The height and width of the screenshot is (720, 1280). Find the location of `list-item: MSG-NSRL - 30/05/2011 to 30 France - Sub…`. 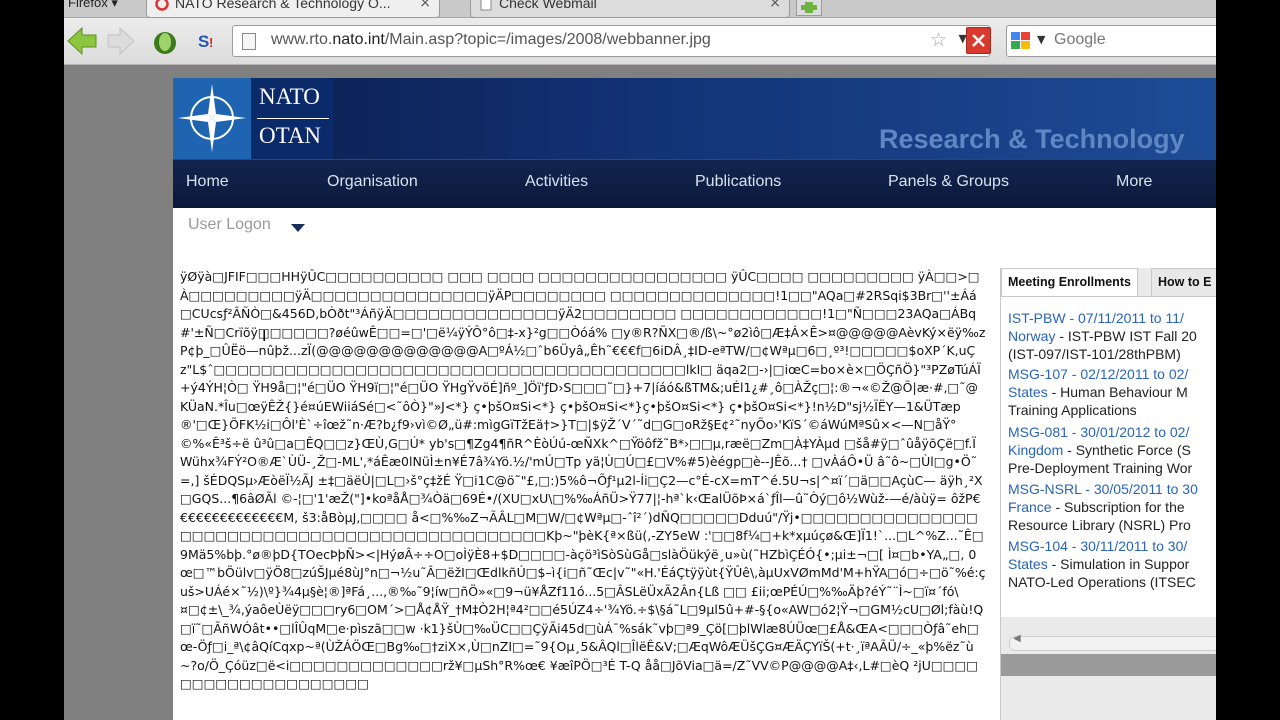

list-item: MSG-NSRL - 30/05/2011 to 30 France - Sub… is located at coordinates (1103, 507).